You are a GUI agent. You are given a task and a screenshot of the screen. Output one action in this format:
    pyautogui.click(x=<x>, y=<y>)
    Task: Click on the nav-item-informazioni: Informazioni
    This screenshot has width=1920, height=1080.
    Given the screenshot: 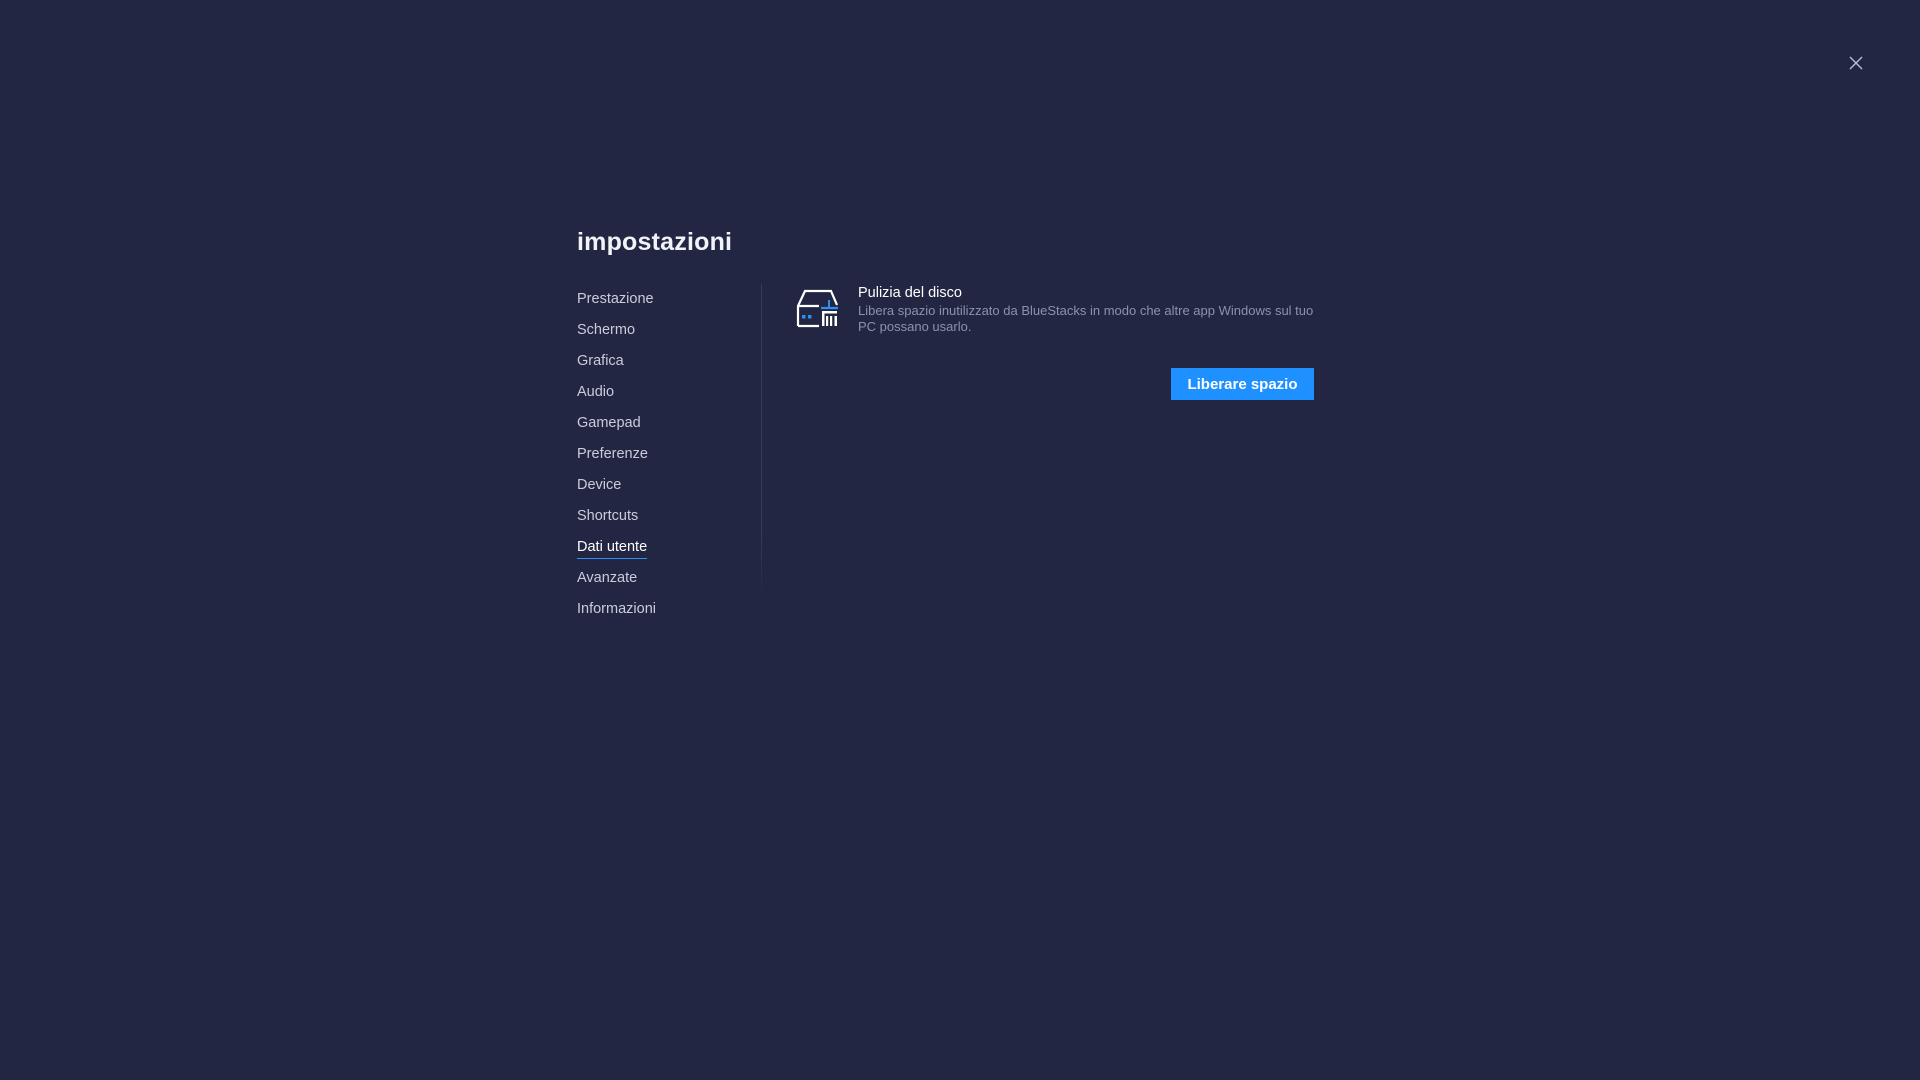 What is the action you would take?
    pyautogui.click(x=616, y=614)
    